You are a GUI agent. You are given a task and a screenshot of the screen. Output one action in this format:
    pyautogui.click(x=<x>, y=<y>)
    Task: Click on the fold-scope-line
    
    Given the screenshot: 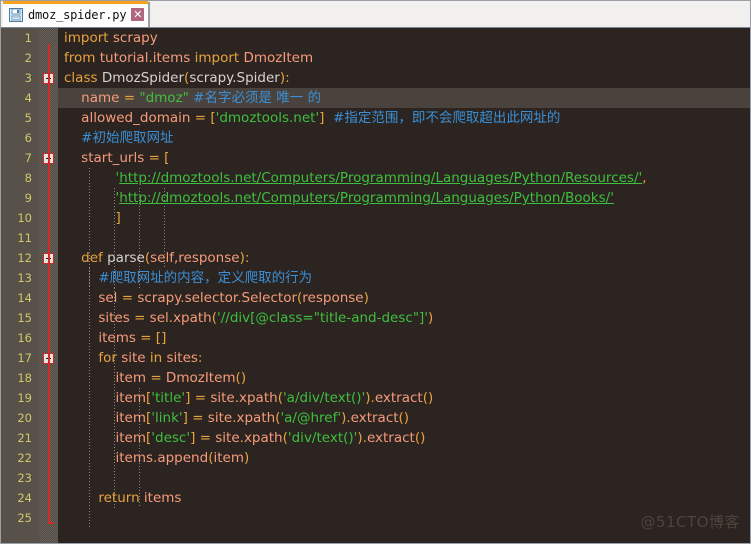 What is the action you would take?
    pyautogui.click(x=51, y=284)
    